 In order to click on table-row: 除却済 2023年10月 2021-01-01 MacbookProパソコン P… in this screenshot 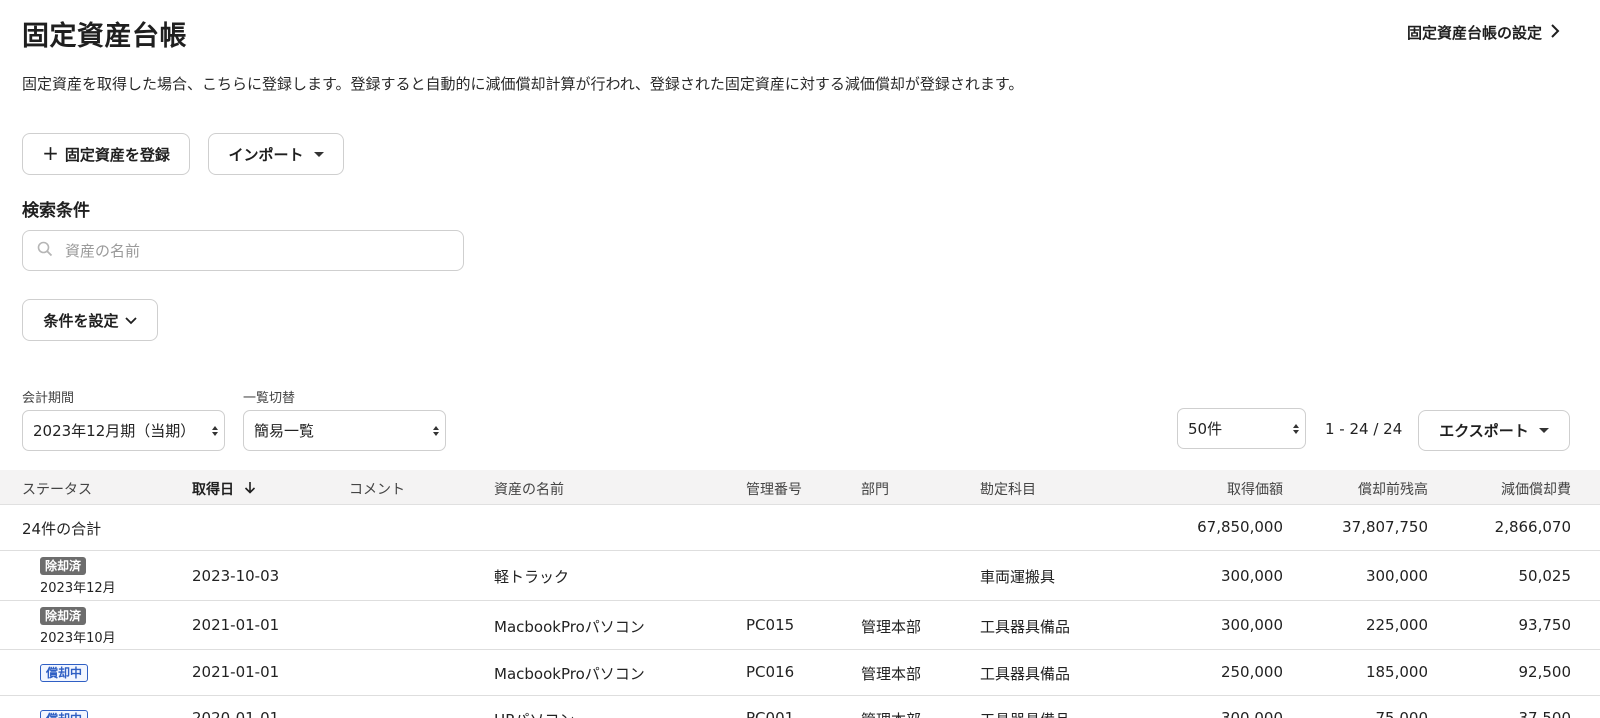, I will do `click(800, 625)`.